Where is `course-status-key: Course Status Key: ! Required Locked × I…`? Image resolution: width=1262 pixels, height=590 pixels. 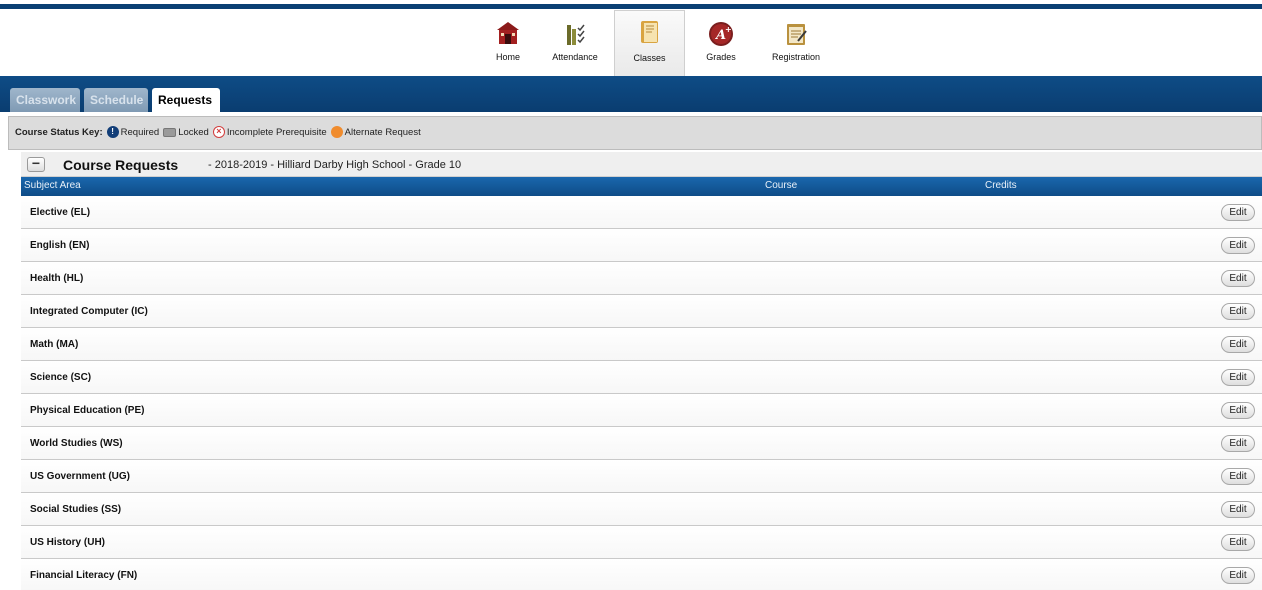
course-status-key: Course Status Key: ! Required Locked × I… is located at coordinates (635, 133).